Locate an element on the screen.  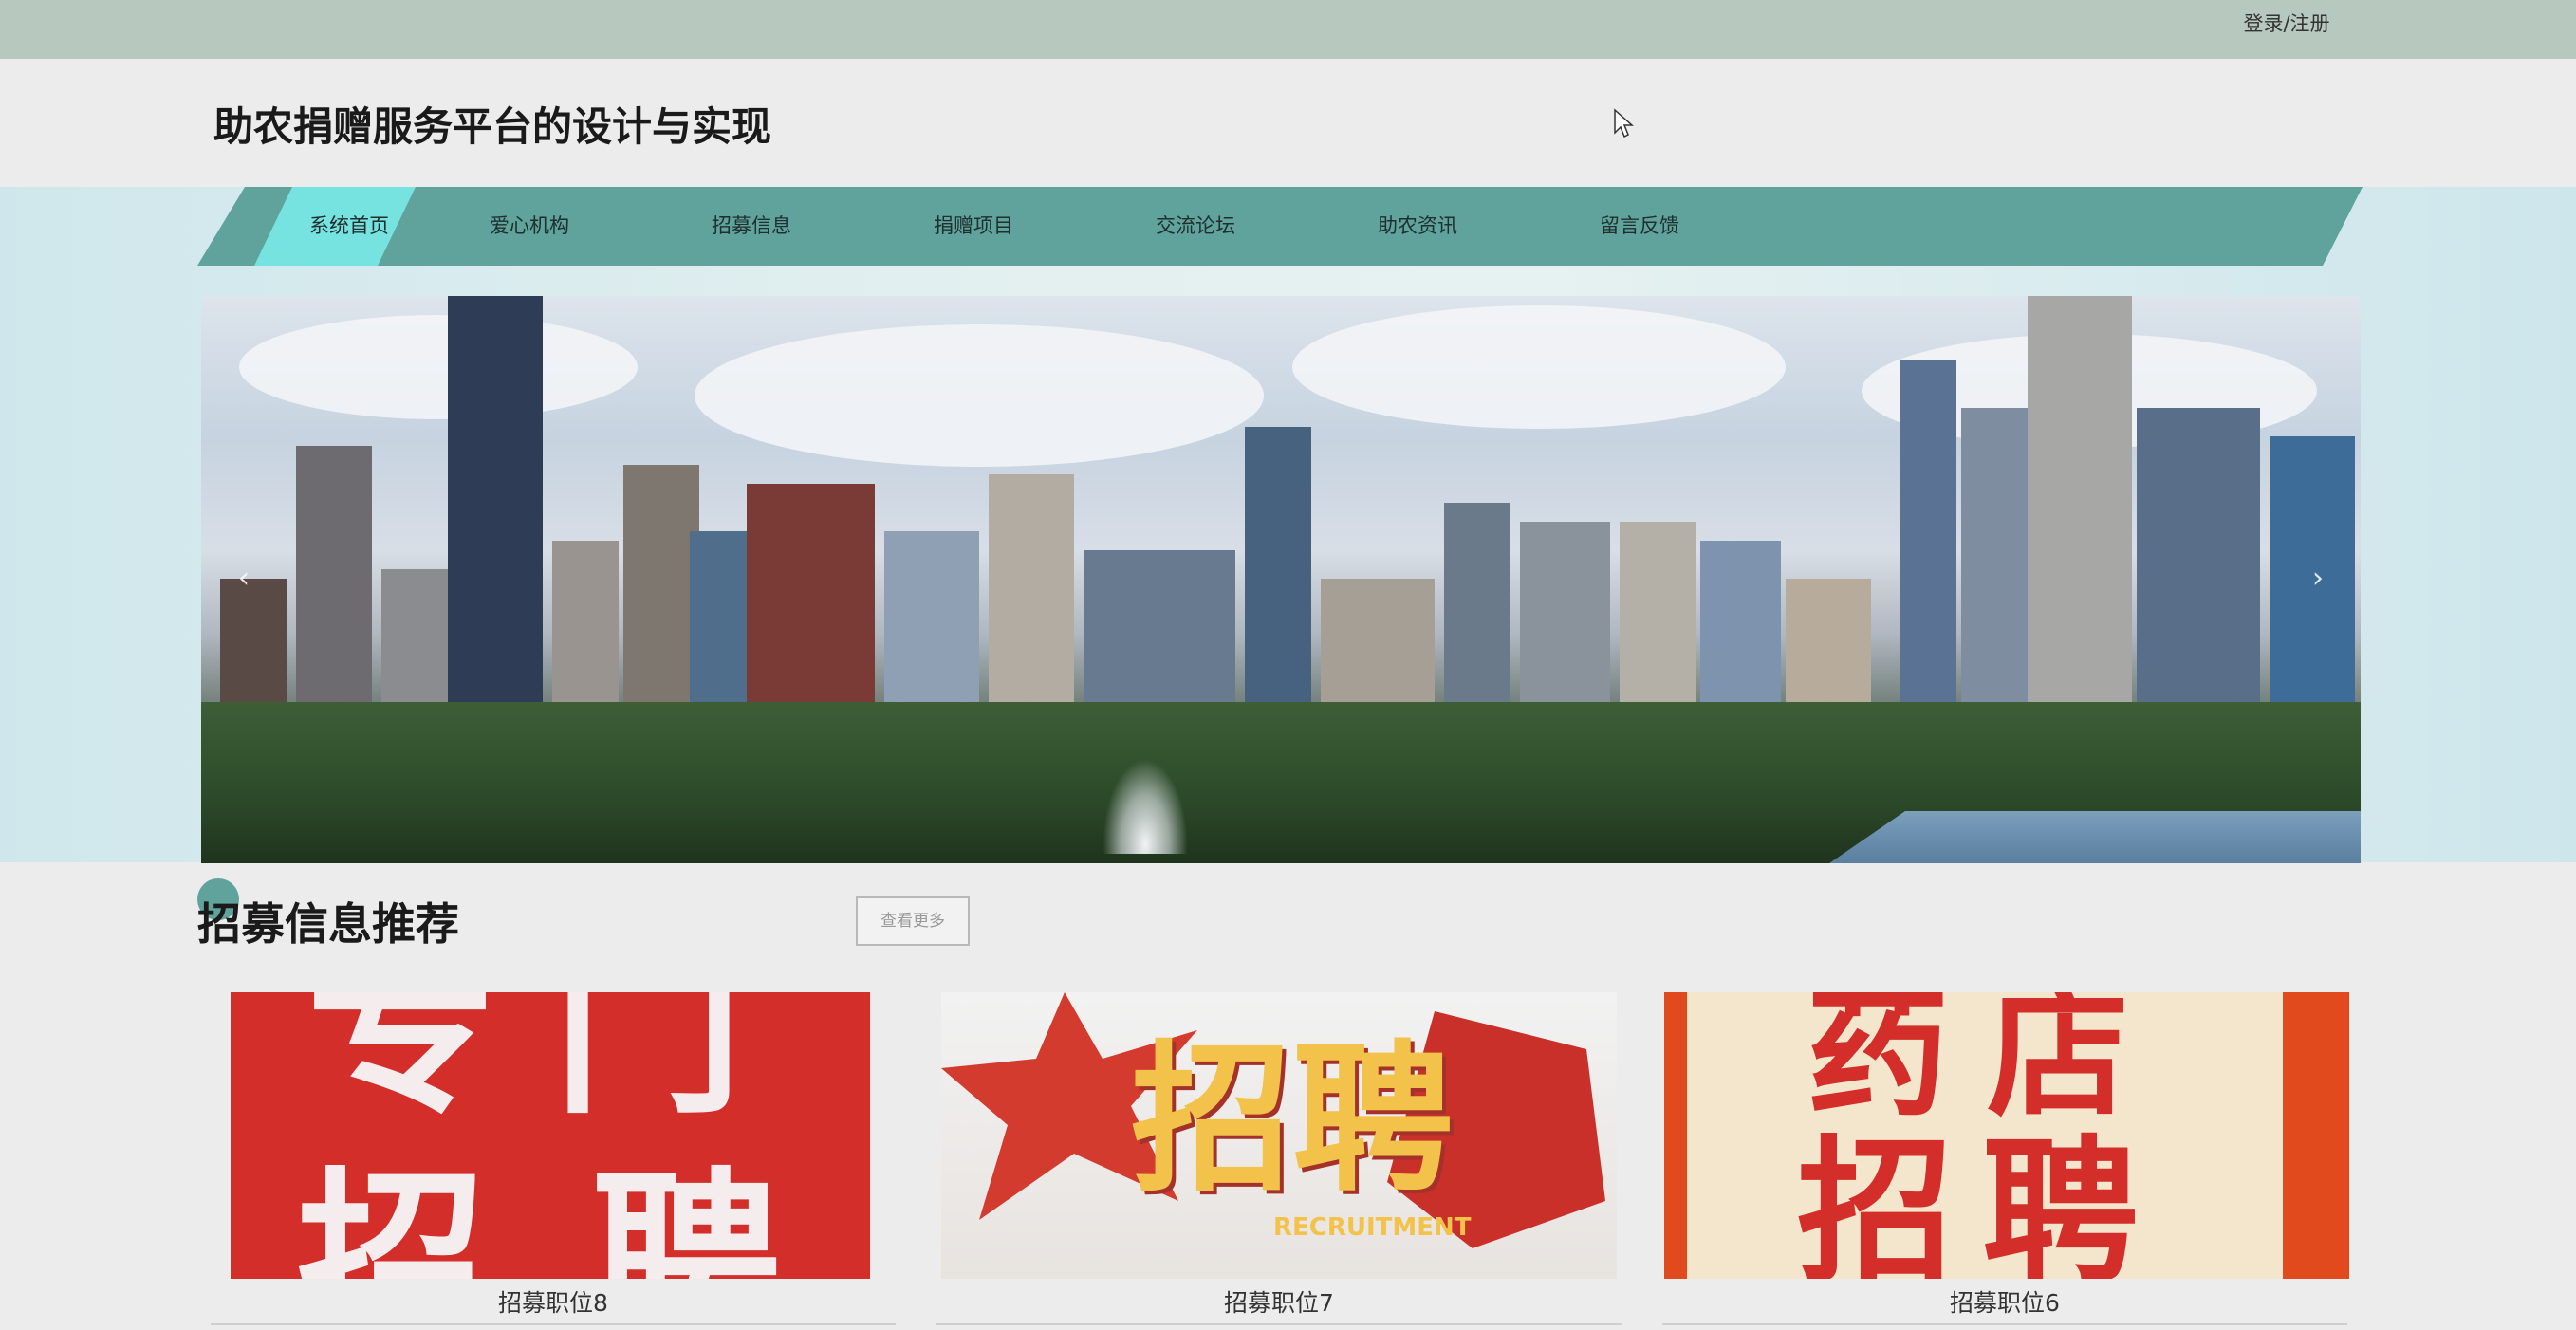
nav-item-donation-projects: 捐赠项目 is located at coordinates (973, 226).